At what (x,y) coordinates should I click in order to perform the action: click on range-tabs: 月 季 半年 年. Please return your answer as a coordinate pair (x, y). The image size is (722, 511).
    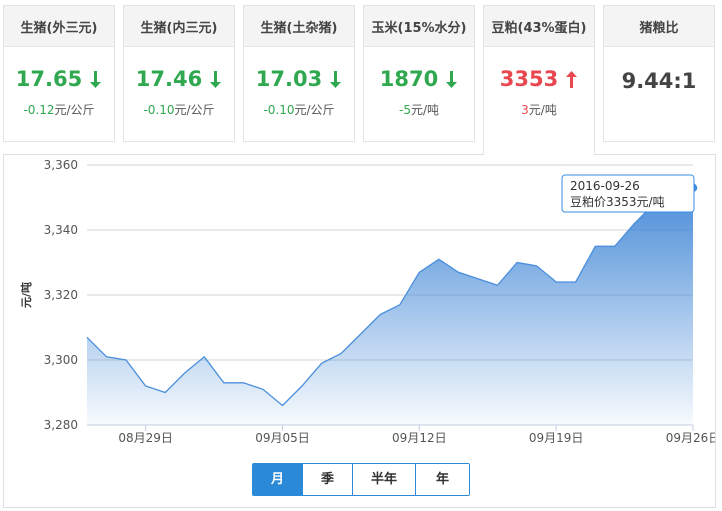
    Looking at the image, I should click on (361, 479).